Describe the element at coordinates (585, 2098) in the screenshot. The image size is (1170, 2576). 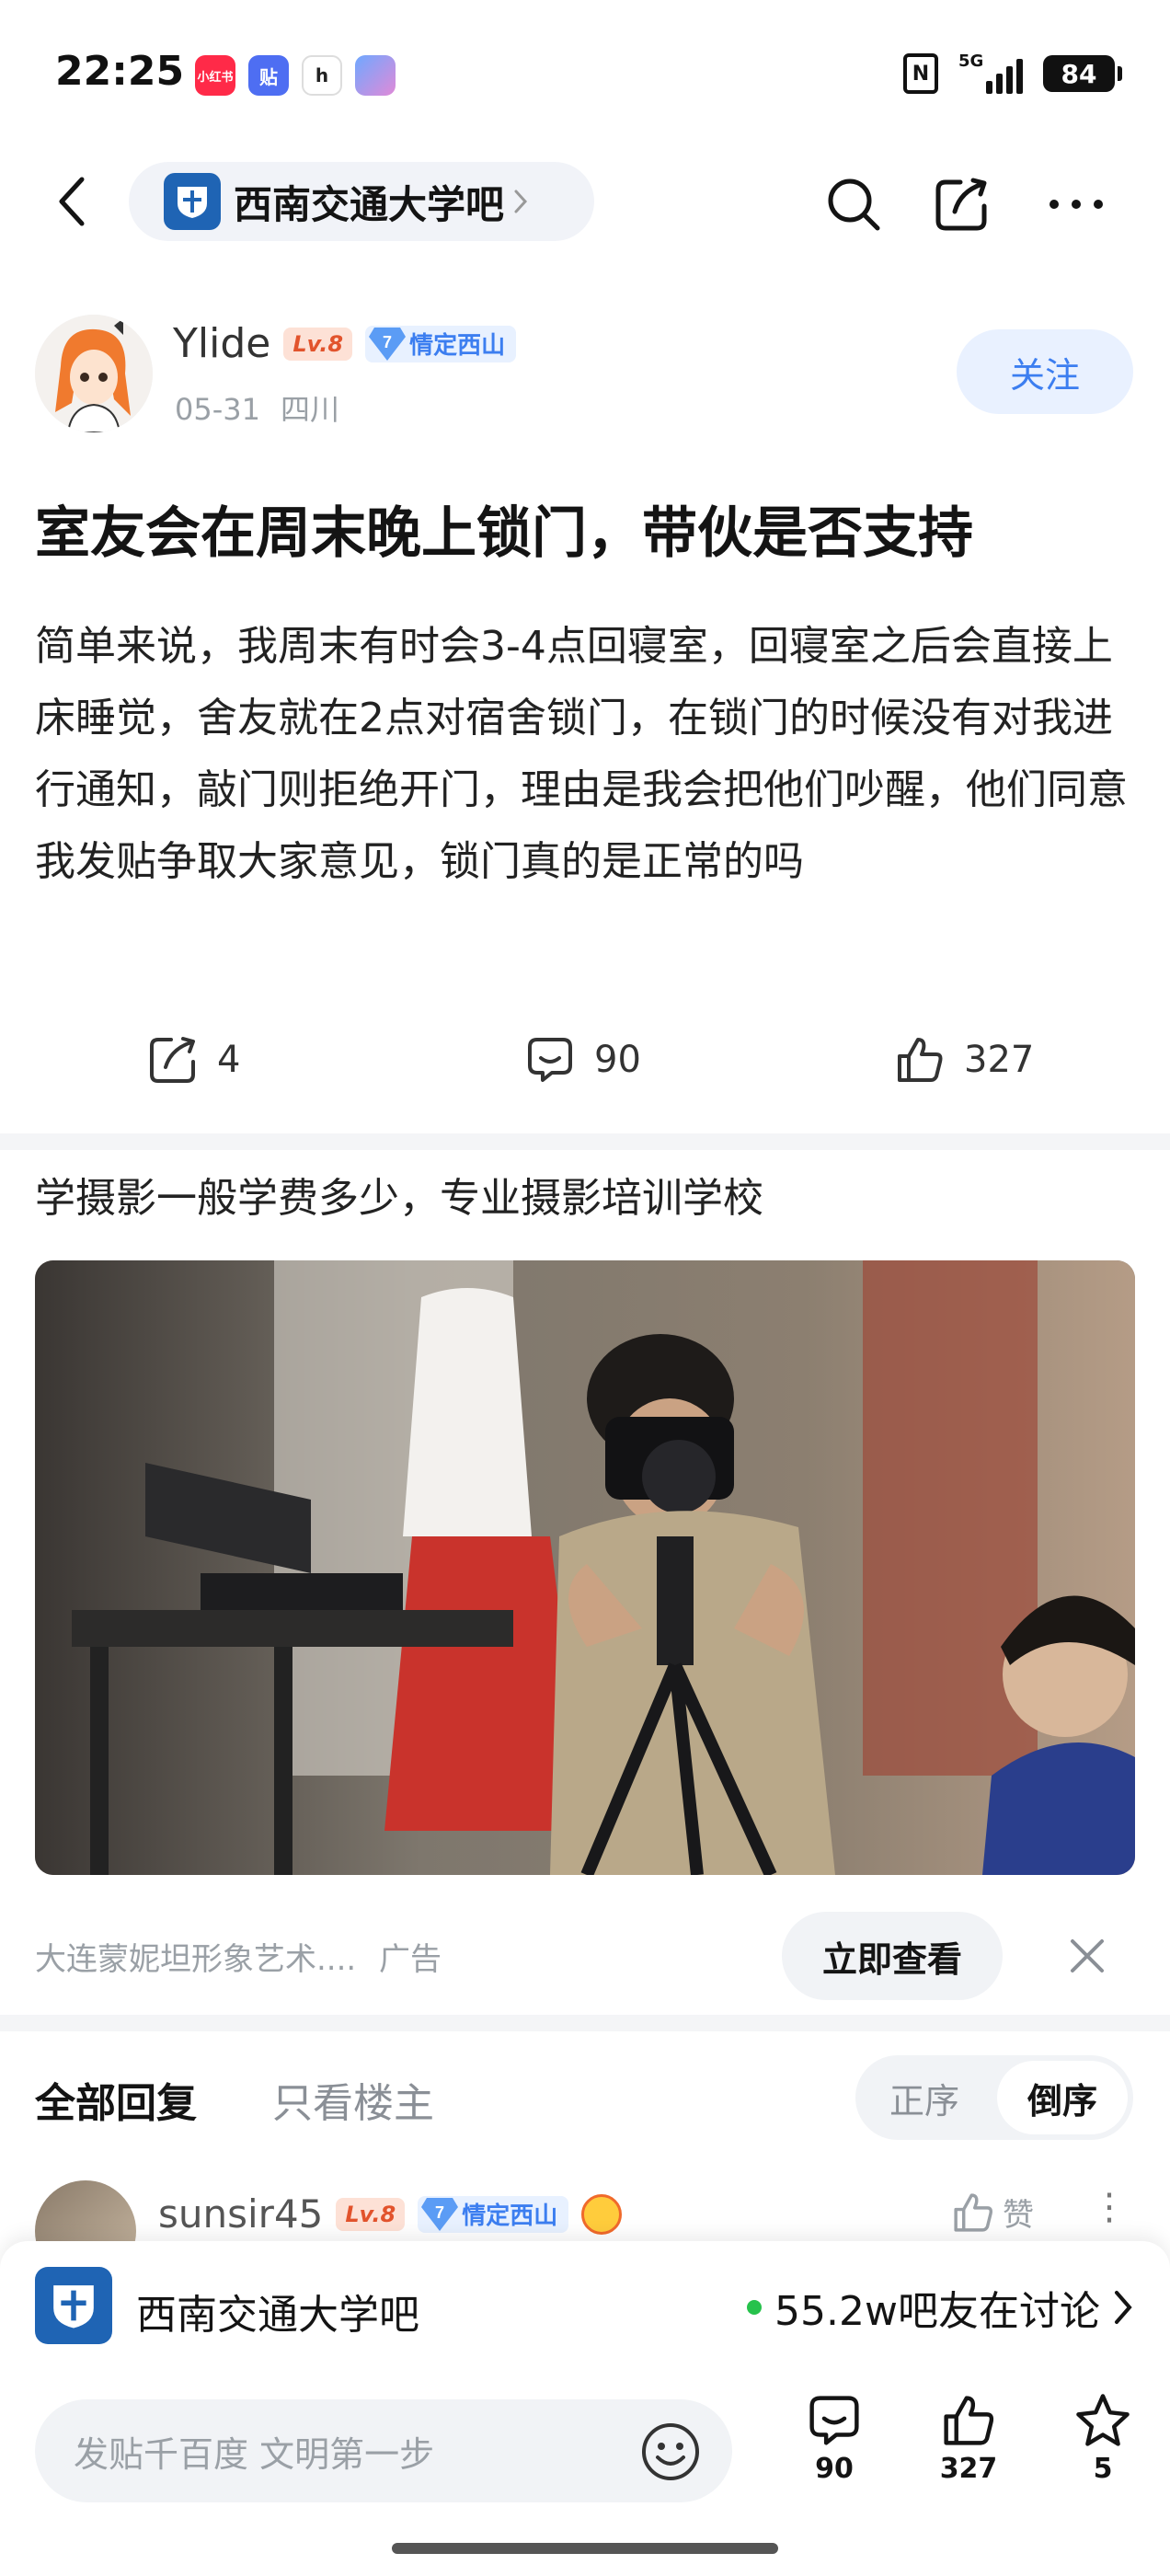
I see `reply-header: 全部回复 只看楼主 正序 倒序` at that location.